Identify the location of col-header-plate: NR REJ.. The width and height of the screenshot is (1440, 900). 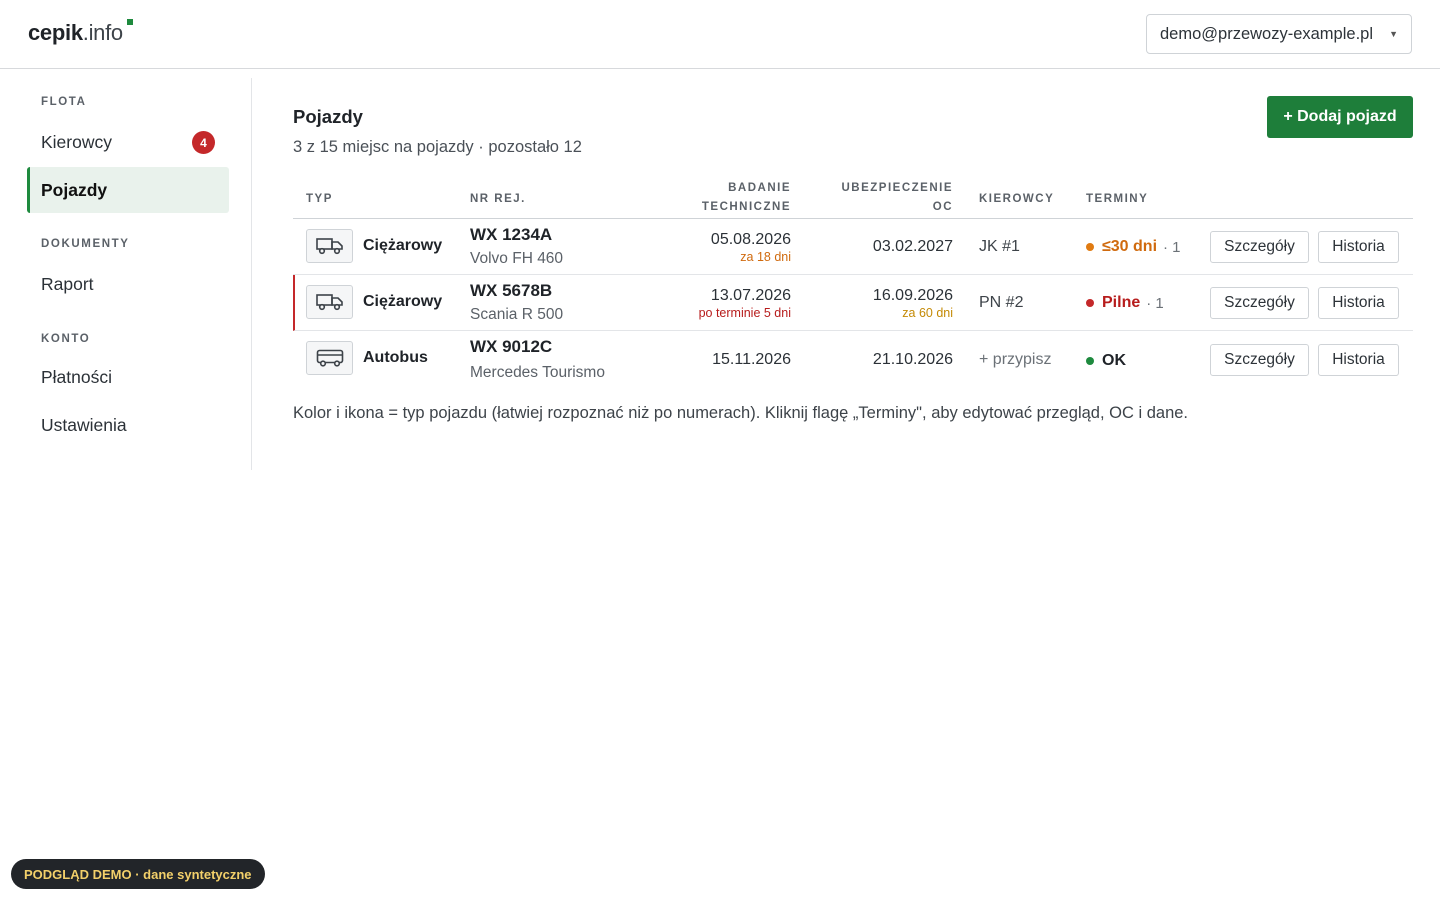
(498, 199).